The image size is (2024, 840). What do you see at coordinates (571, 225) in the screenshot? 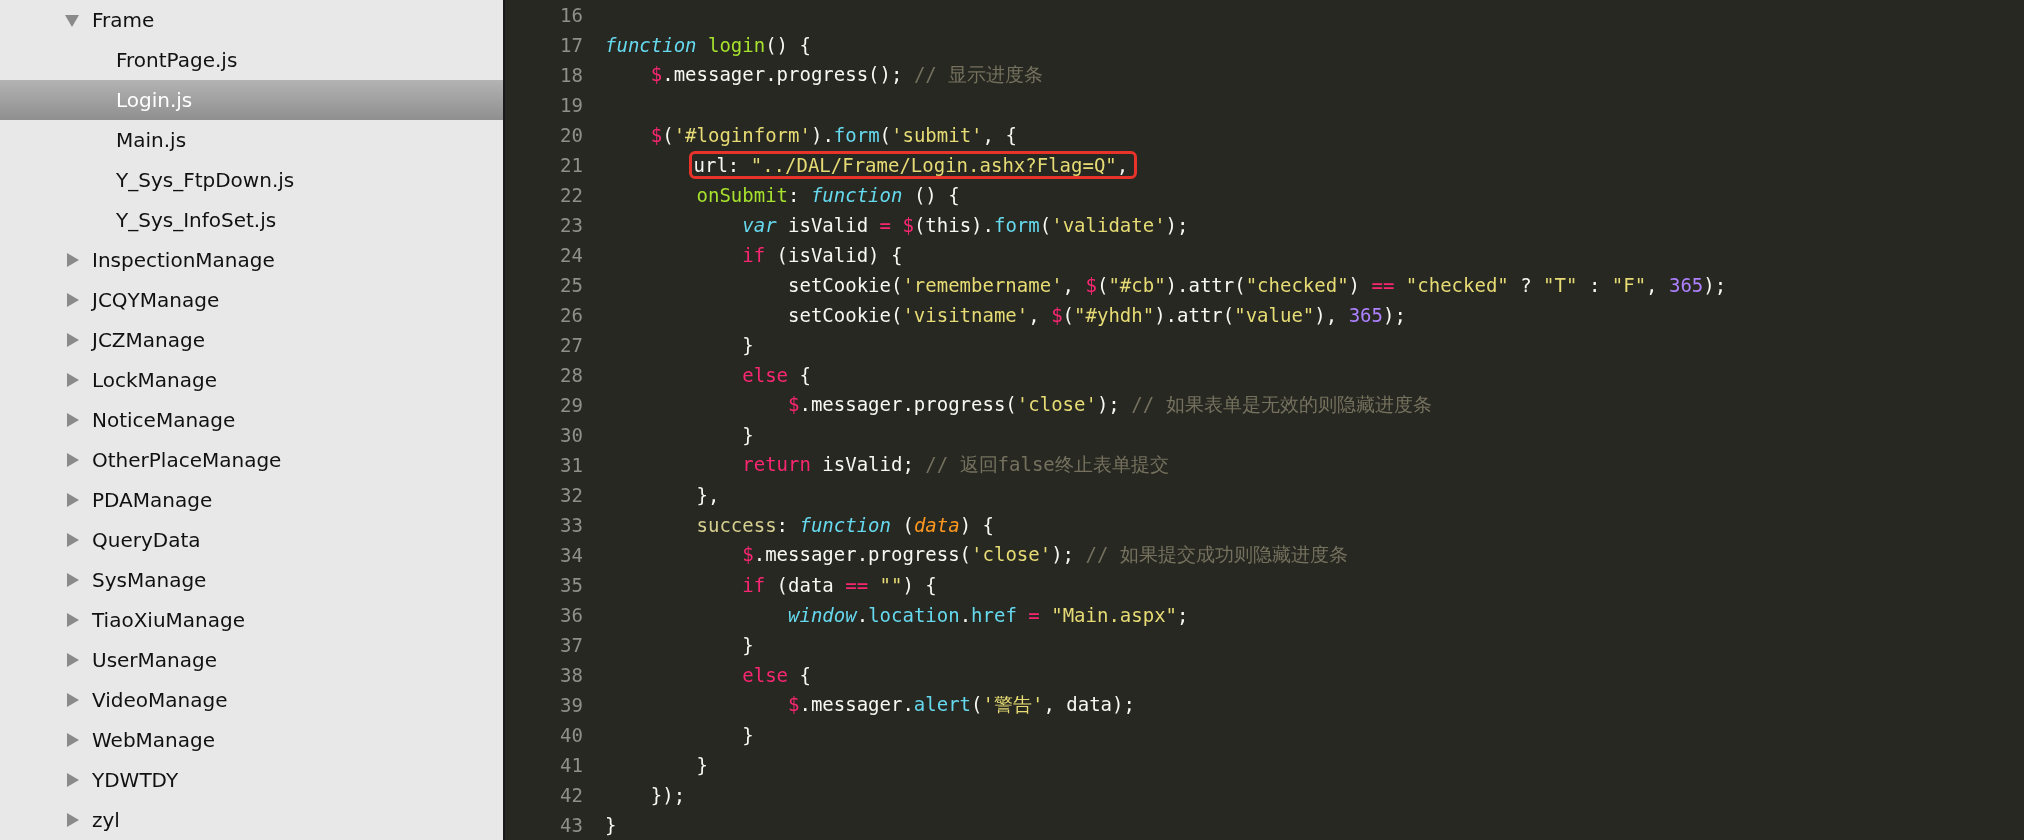
I see `line-number: 23` at bounding box center [571, 225].